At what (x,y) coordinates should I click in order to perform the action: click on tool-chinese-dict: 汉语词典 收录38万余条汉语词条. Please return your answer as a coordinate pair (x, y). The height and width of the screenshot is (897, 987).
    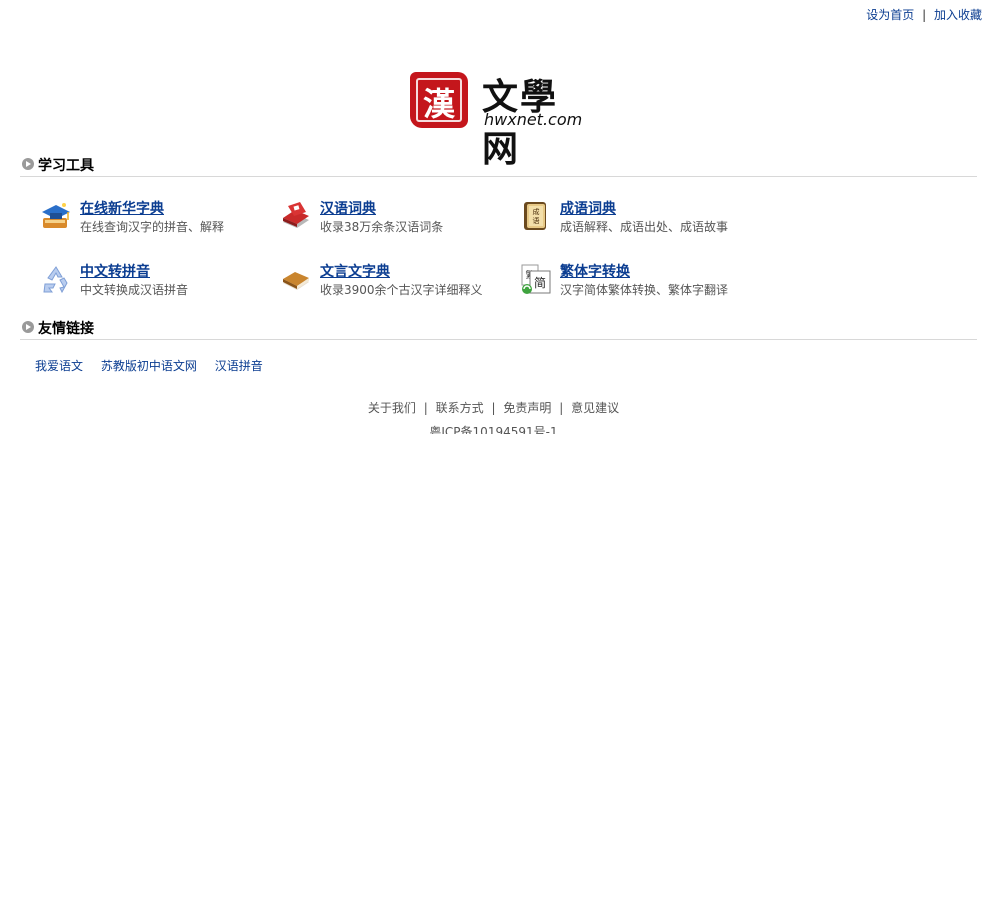
    Looking at the image, I should click on (395, 220).